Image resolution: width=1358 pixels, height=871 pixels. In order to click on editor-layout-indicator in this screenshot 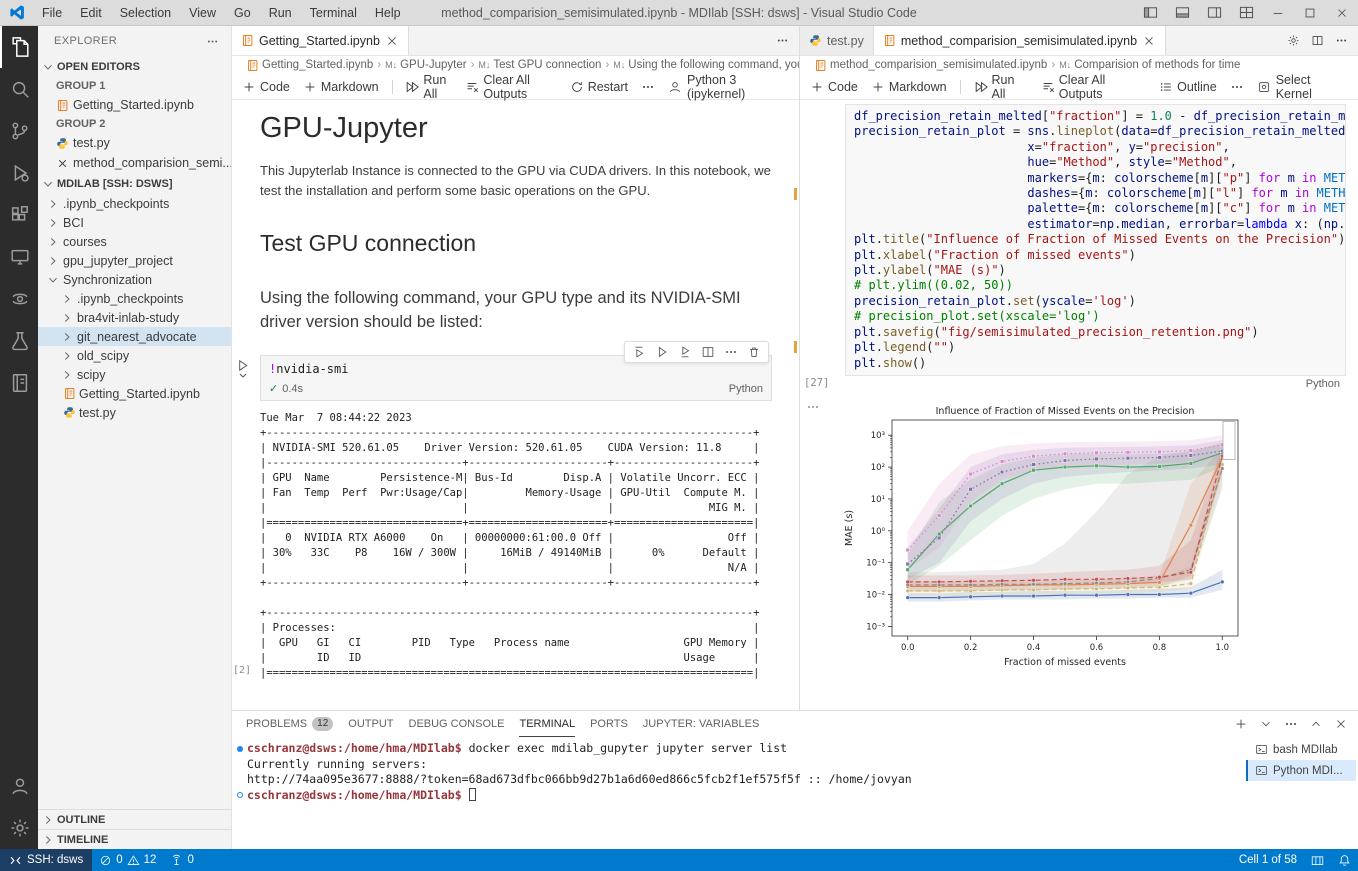, I will do `click(1317, 860)`.